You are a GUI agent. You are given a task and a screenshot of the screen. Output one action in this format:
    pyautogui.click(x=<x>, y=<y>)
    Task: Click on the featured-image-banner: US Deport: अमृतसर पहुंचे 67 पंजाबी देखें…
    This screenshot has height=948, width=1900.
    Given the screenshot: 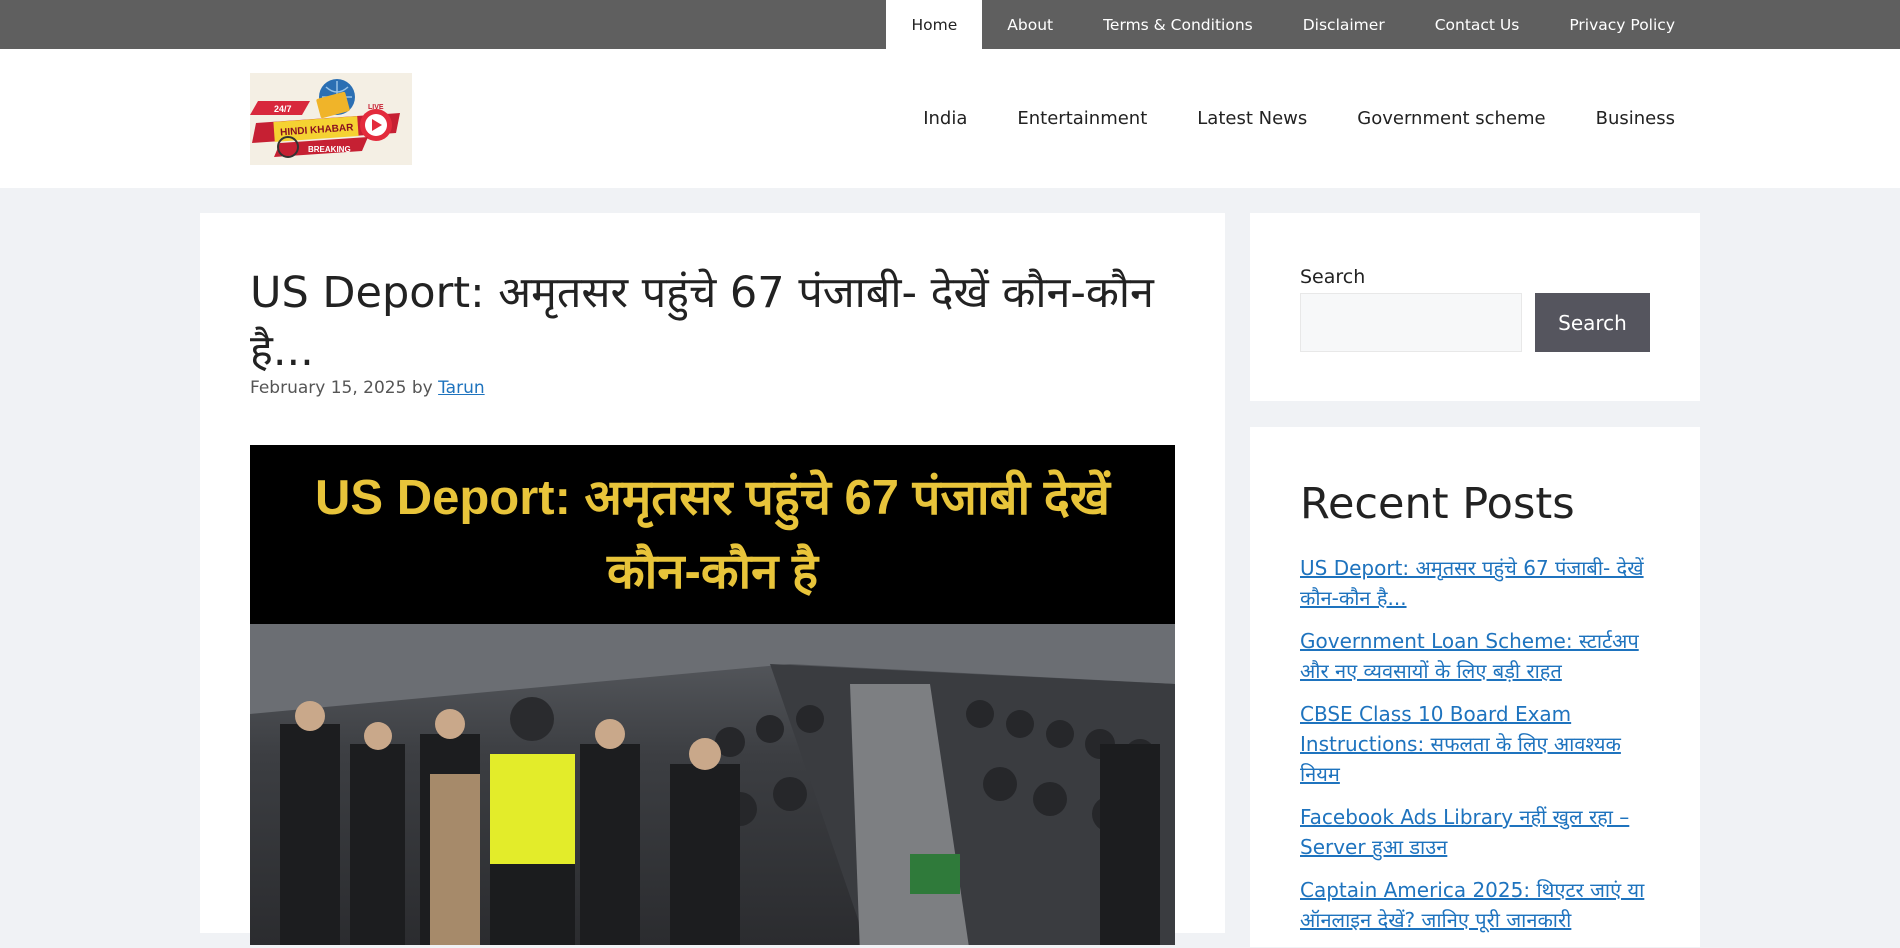 What is the action you would take?
    pyautogui.click(x=712, y=534)
    